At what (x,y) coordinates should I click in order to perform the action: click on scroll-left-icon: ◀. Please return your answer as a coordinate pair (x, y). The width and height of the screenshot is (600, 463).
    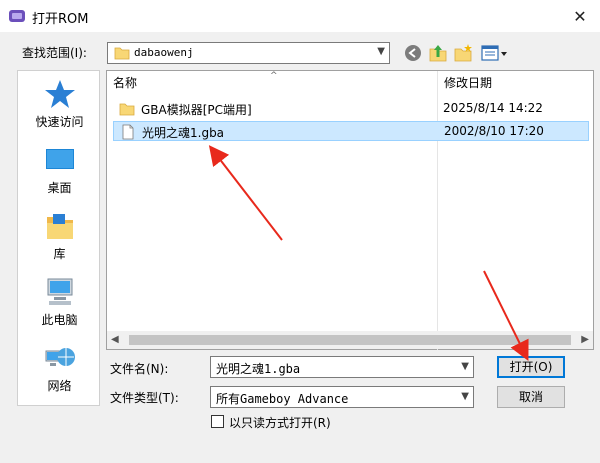
    Looking at the image, I should click on (115, 339).